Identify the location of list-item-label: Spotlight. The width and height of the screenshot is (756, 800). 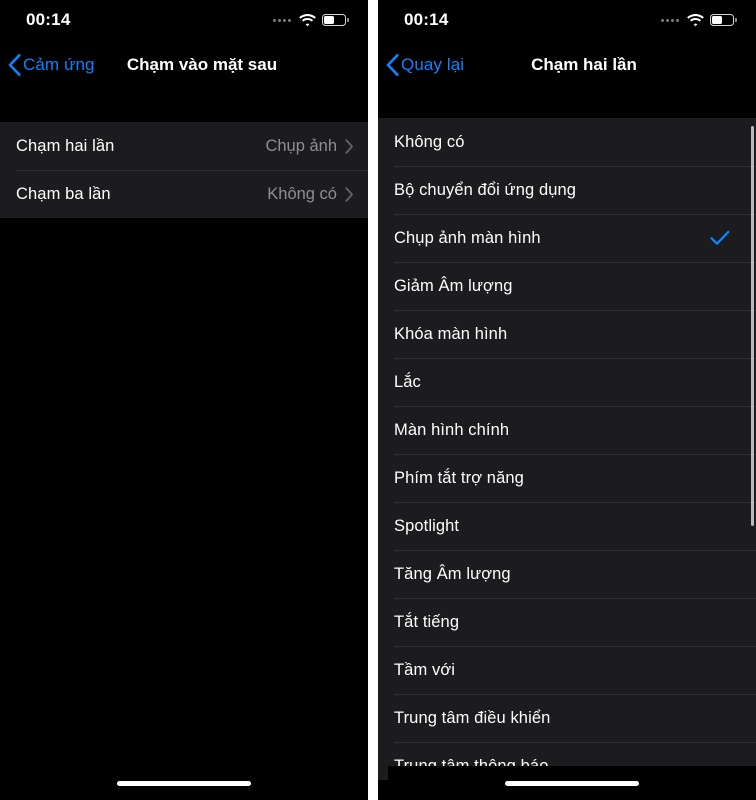
(427, 525).